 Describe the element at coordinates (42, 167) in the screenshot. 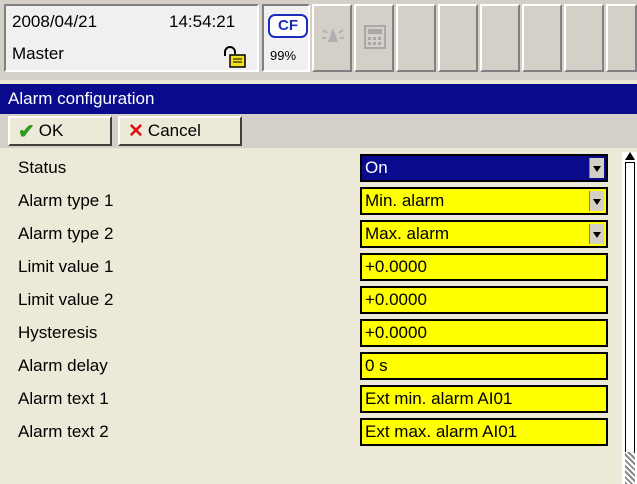

I see `status-label: Status` at that location.